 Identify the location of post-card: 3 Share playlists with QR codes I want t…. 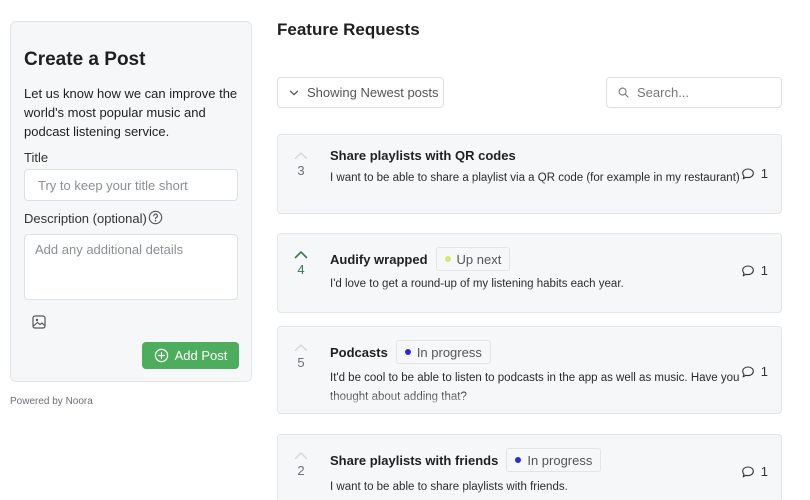
(529, 174).